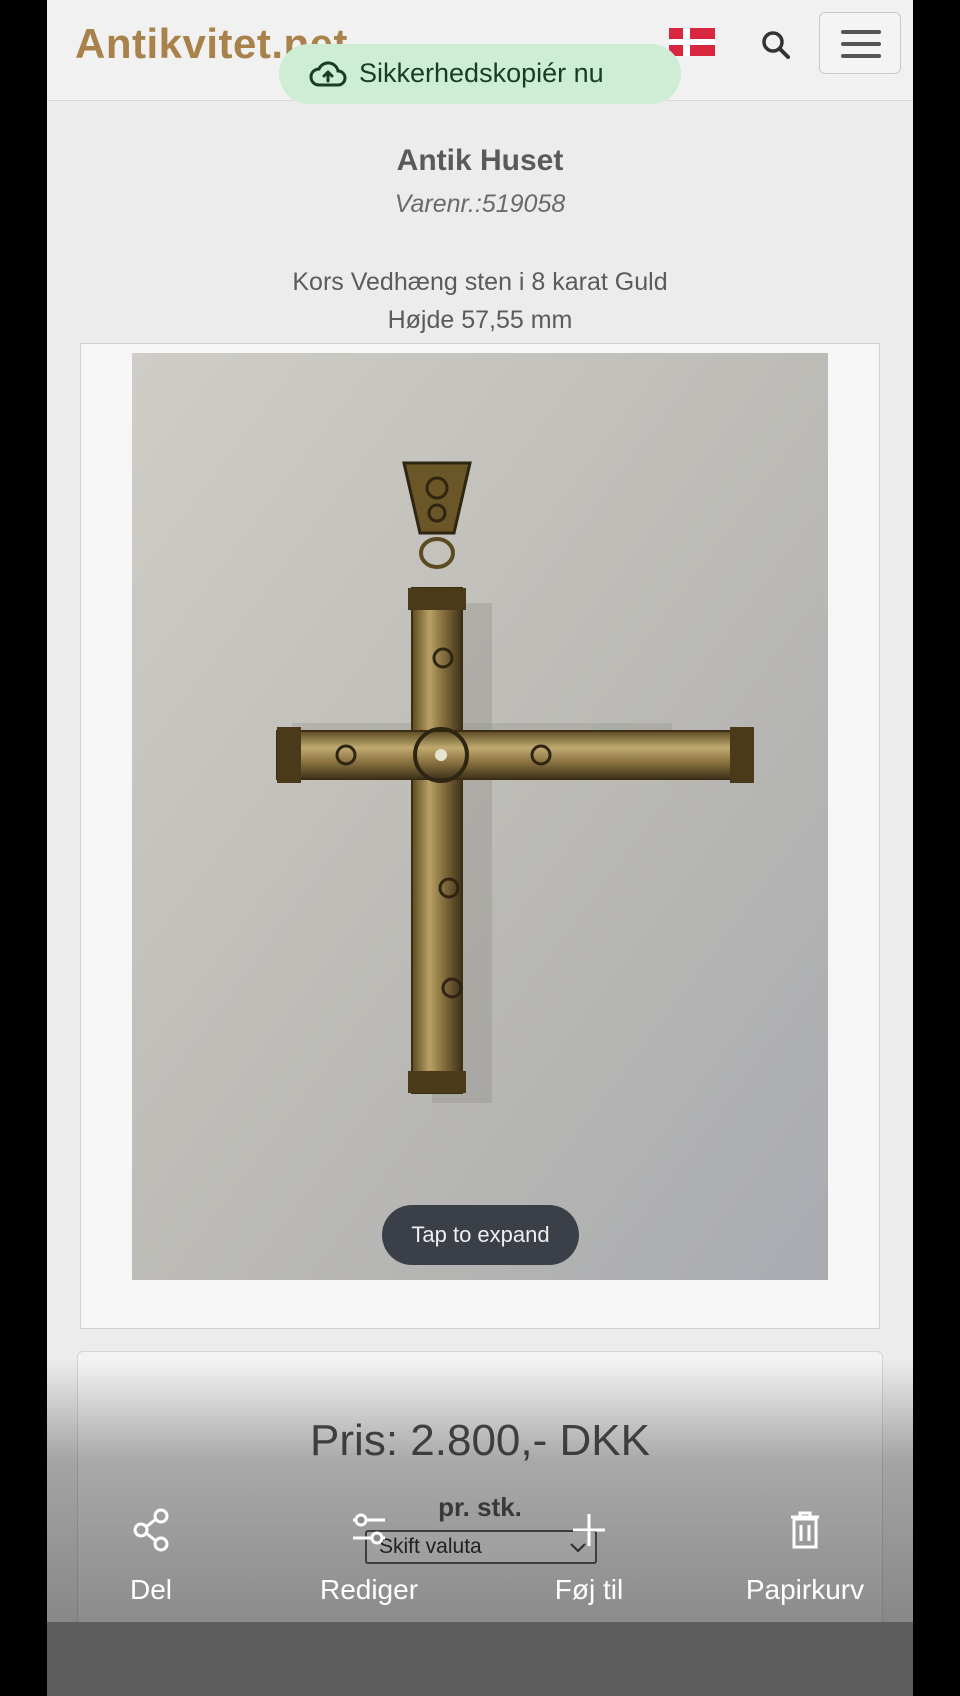 This screenshot has height=1696, width=960. What do you see at coordinates (480, 1440) in the screenshot?
I see `product-price: Pris: 2.800,- DKK` at bounding box center [480, 1440].